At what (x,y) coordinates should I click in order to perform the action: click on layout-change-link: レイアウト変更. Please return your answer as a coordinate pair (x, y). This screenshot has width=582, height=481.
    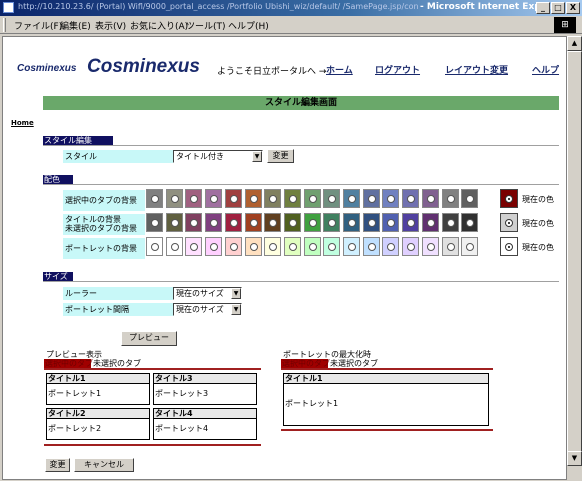
    Looking at the image, I should click on (476, 69).